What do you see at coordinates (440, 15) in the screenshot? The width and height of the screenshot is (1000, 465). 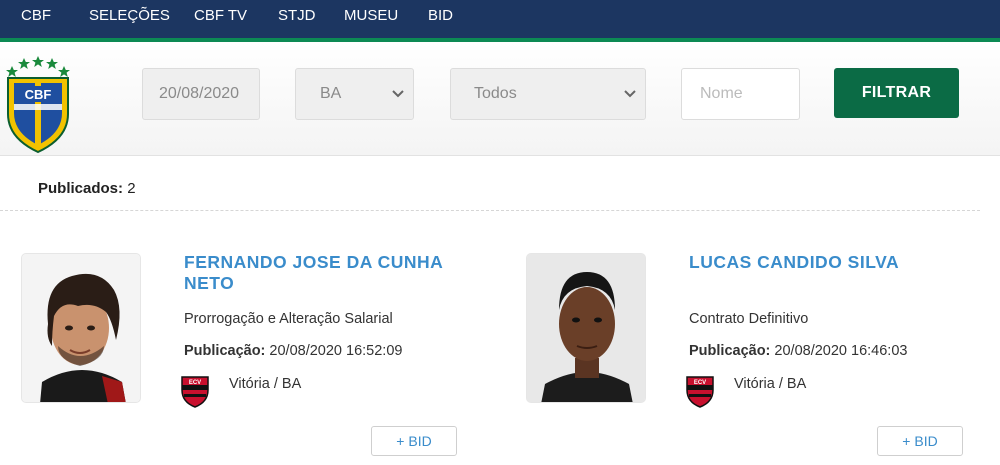 I see `nav-link-bid: BID` at bounding box center [440, 15].